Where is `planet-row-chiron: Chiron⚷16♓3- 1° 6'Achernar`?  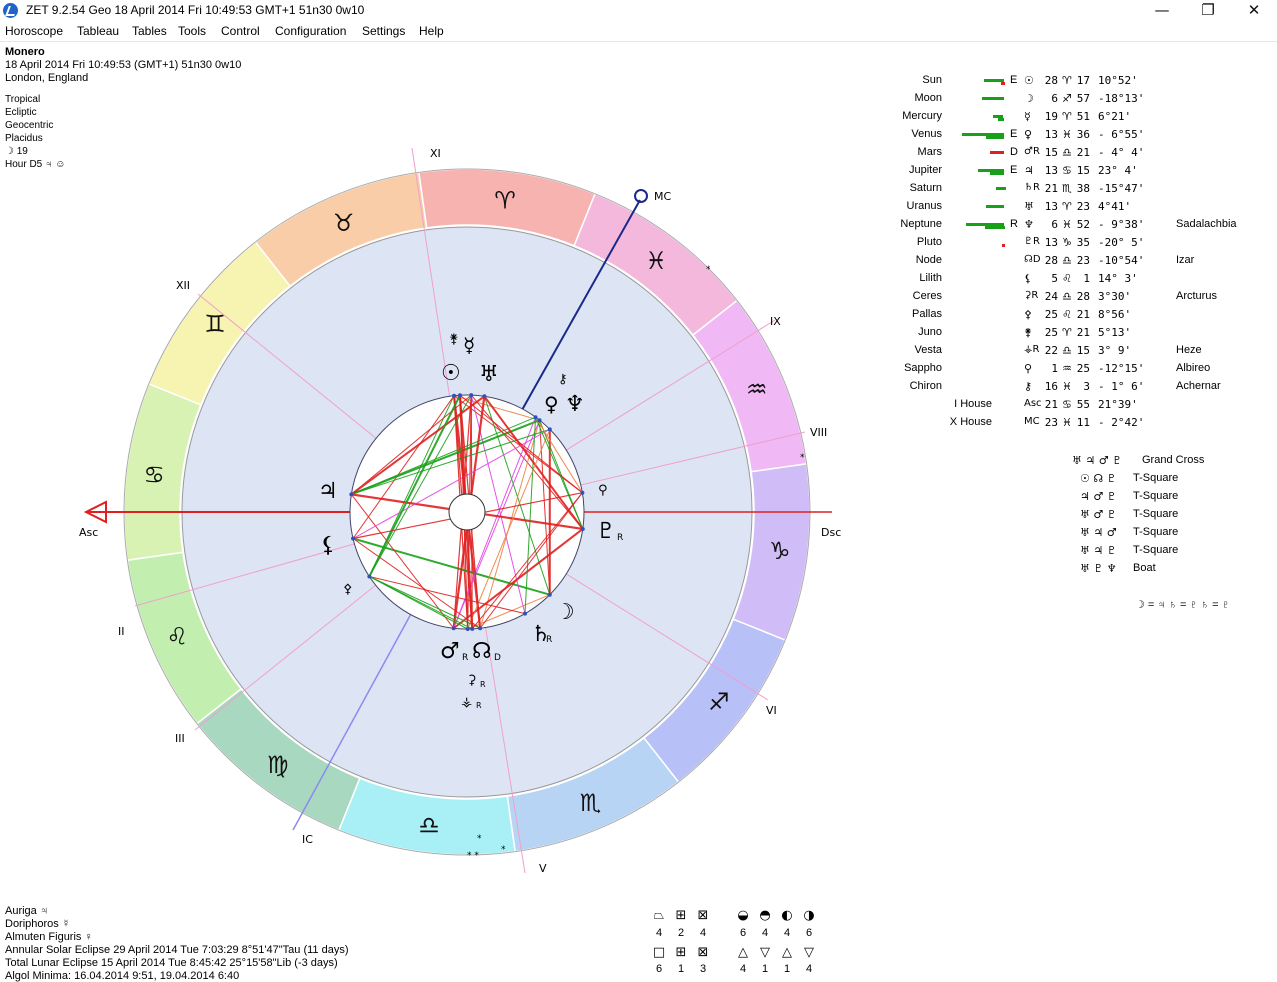
planet-row-chiron: Chiron⚷16♓3- 1° 6'Achernar is located at coordinates (1080, 389).